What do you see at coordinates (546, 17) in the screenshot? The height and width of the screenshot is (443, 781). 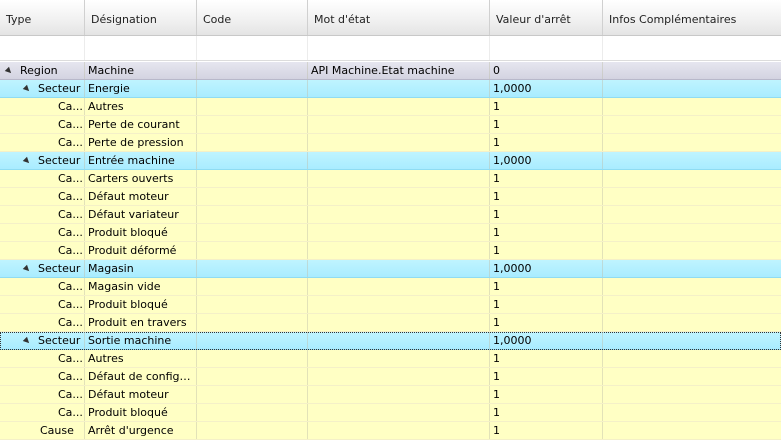 I see `column-header-valeur-arret: Valeur d'arrêt` at bounding box center [546, 17].